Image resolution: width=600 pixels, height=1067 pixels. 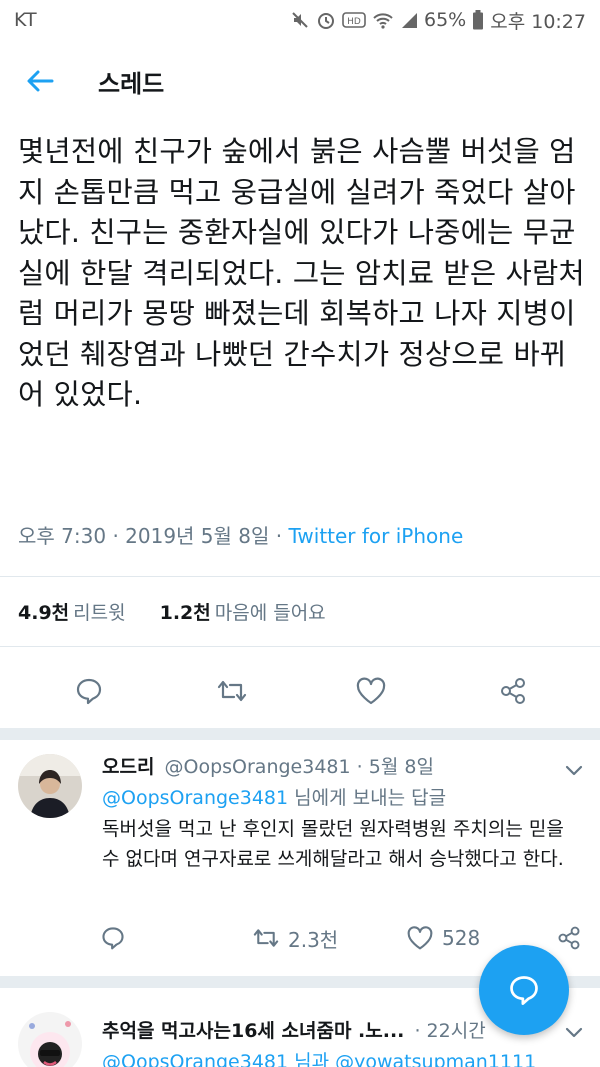 What do you see at coordinates (300, 81) in the screenshot?
I see `app-bar: 스레드` at bounding box center [300, 81].